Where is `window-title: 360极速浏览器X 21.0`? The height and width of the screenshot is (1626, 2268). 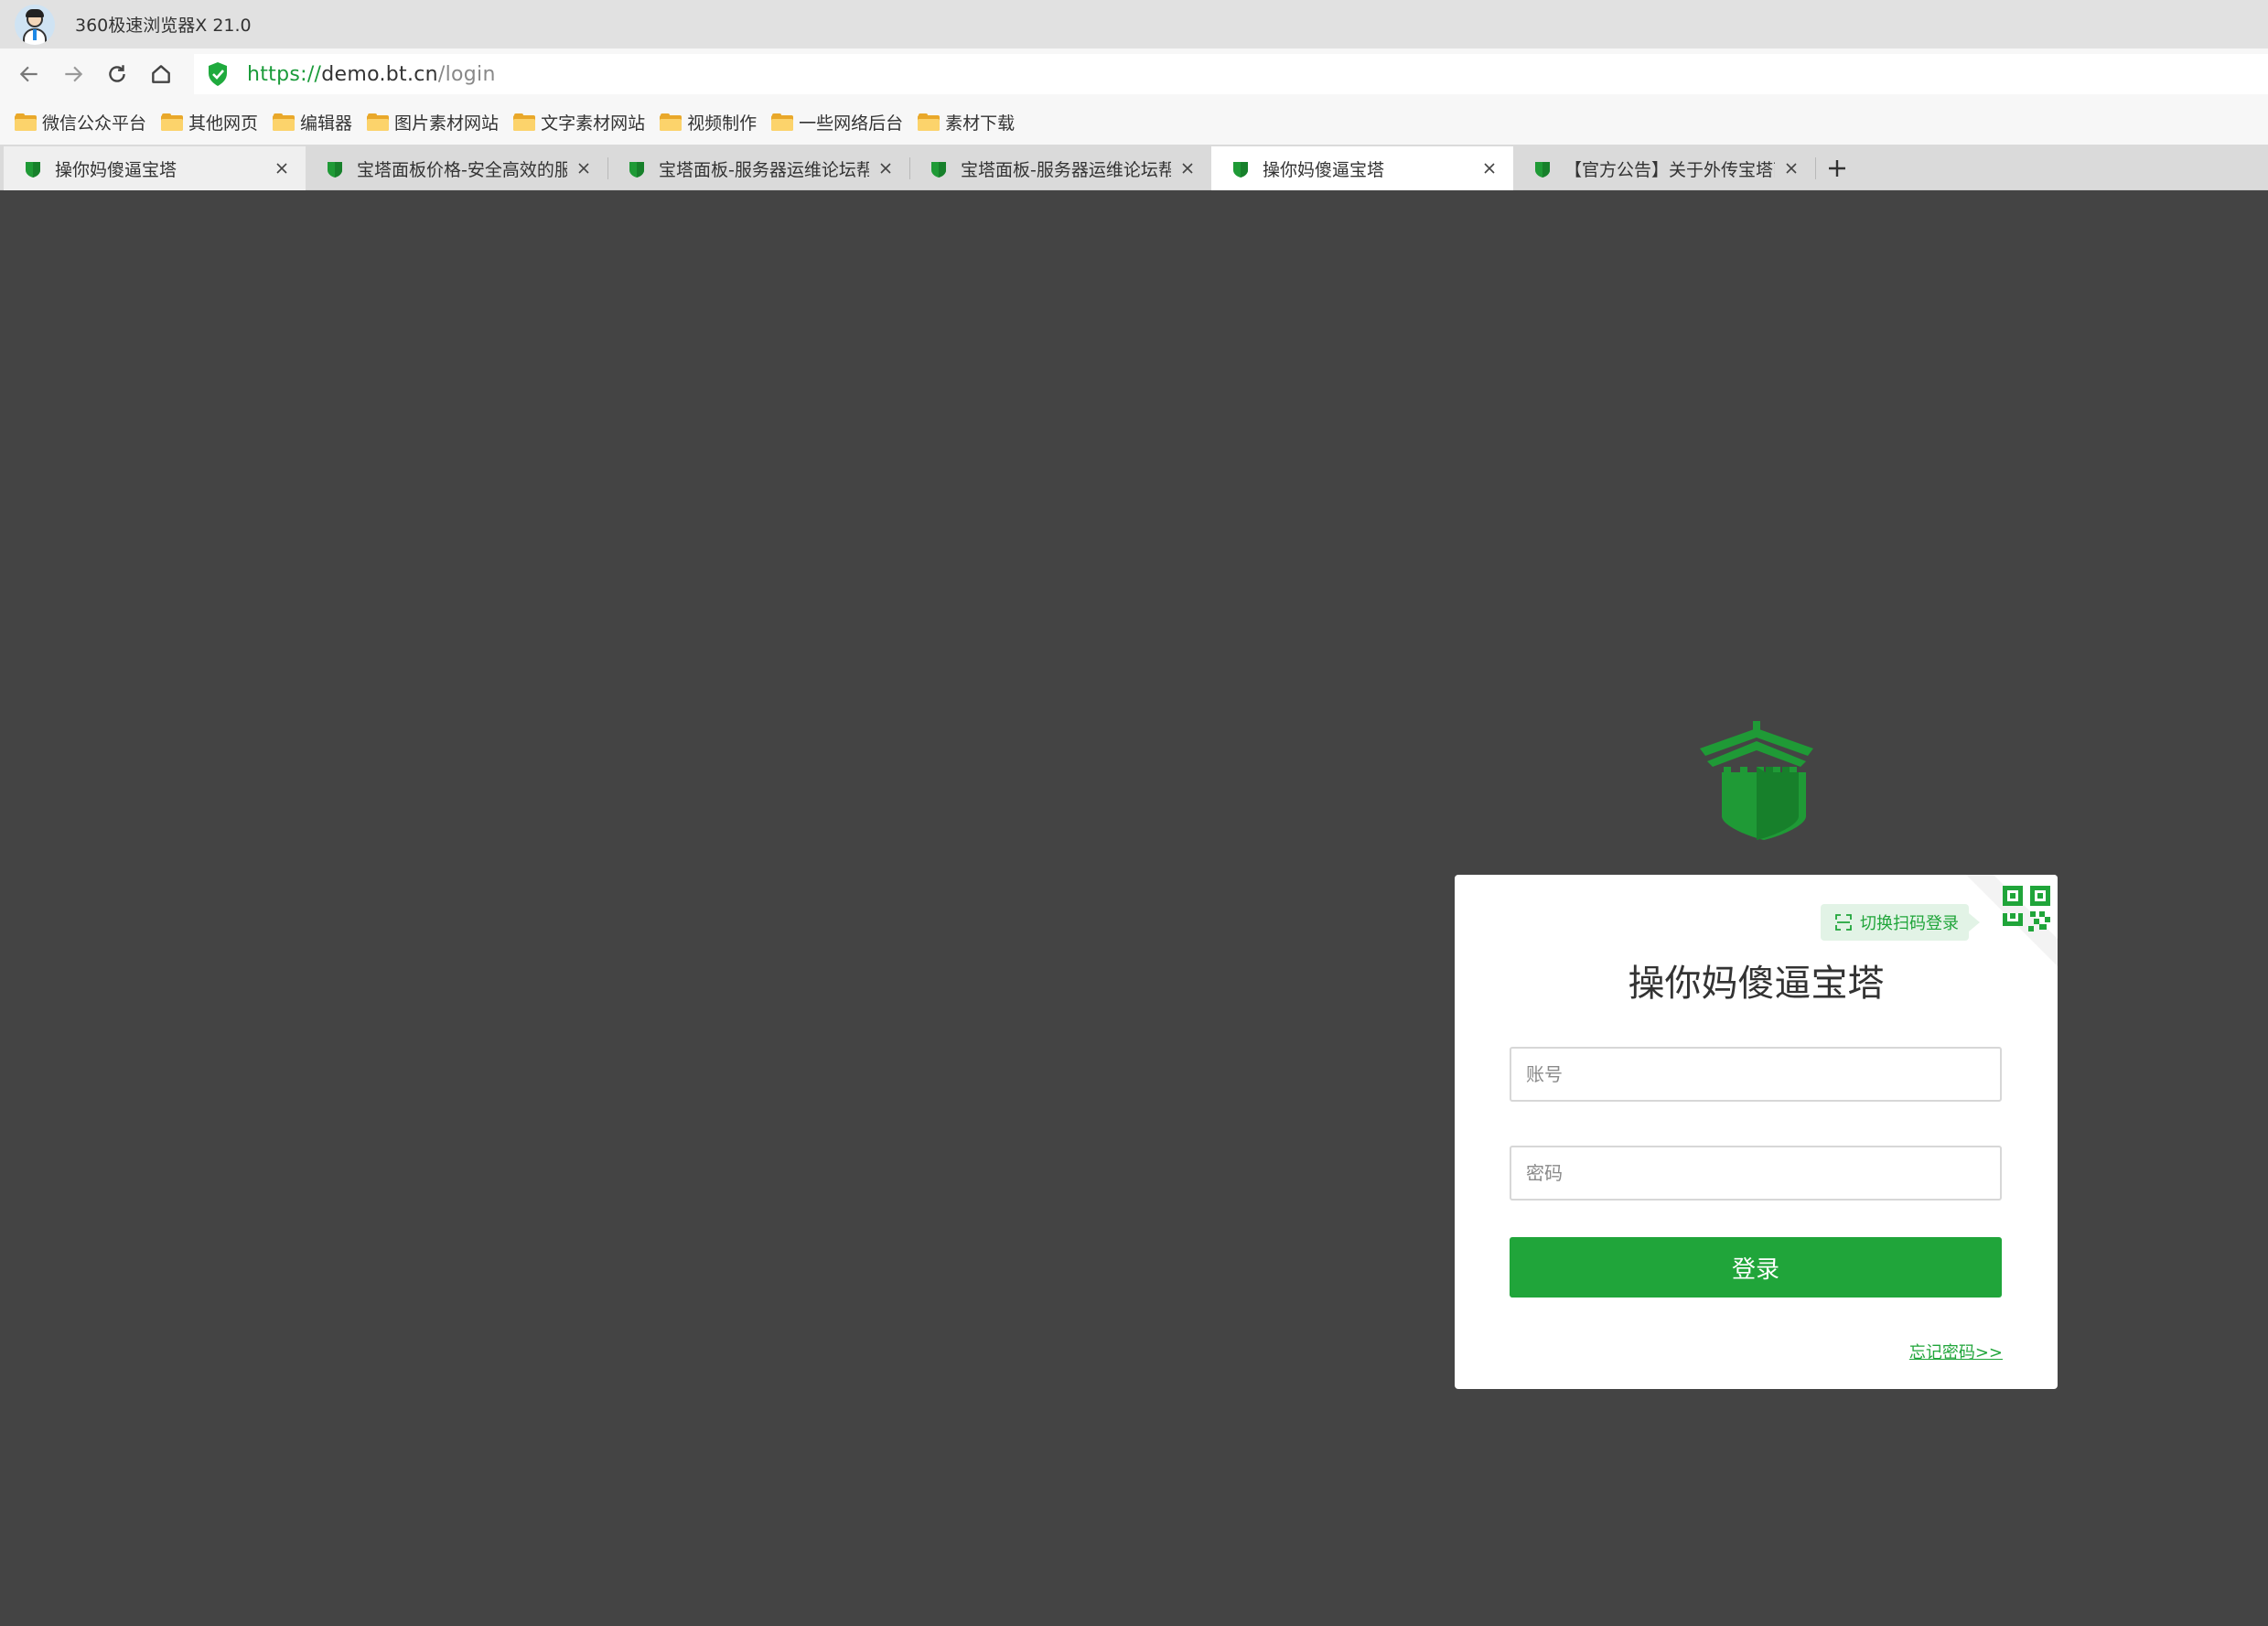 window-title: 360极速浏览器X 21.0 is located at coordinates (163, 26).